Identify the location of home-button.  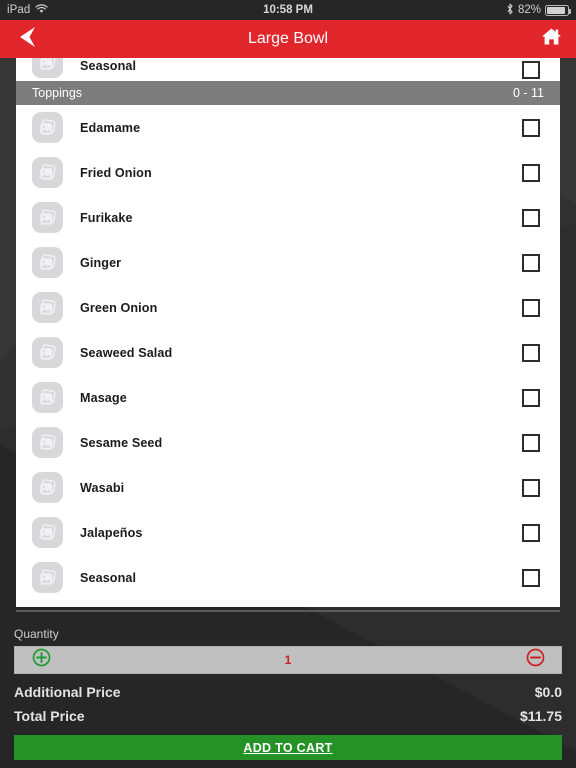
(551, 39).